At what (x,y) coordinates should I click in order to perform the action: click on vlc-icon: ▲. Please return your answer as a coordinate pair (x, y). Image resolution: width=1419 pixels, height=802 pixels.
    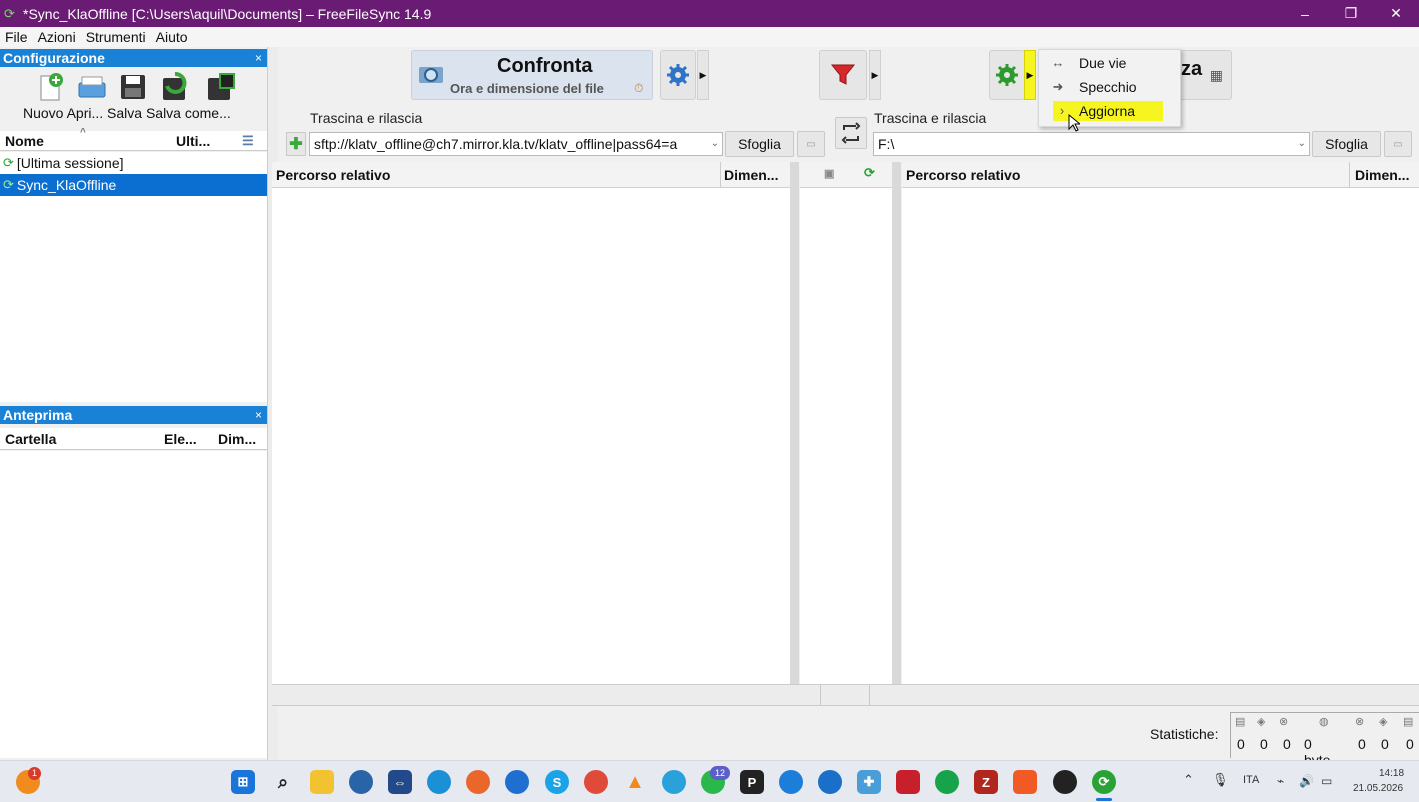
    Looking at the image, I should click on (635, 782).